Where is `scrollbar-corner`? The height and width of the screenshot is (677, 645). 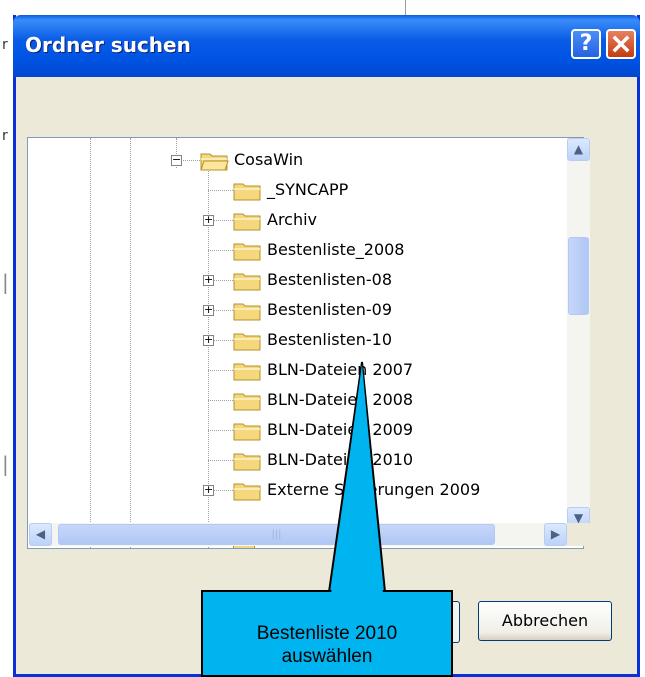 scrollbar-corner is located at coordinates (578, 534).